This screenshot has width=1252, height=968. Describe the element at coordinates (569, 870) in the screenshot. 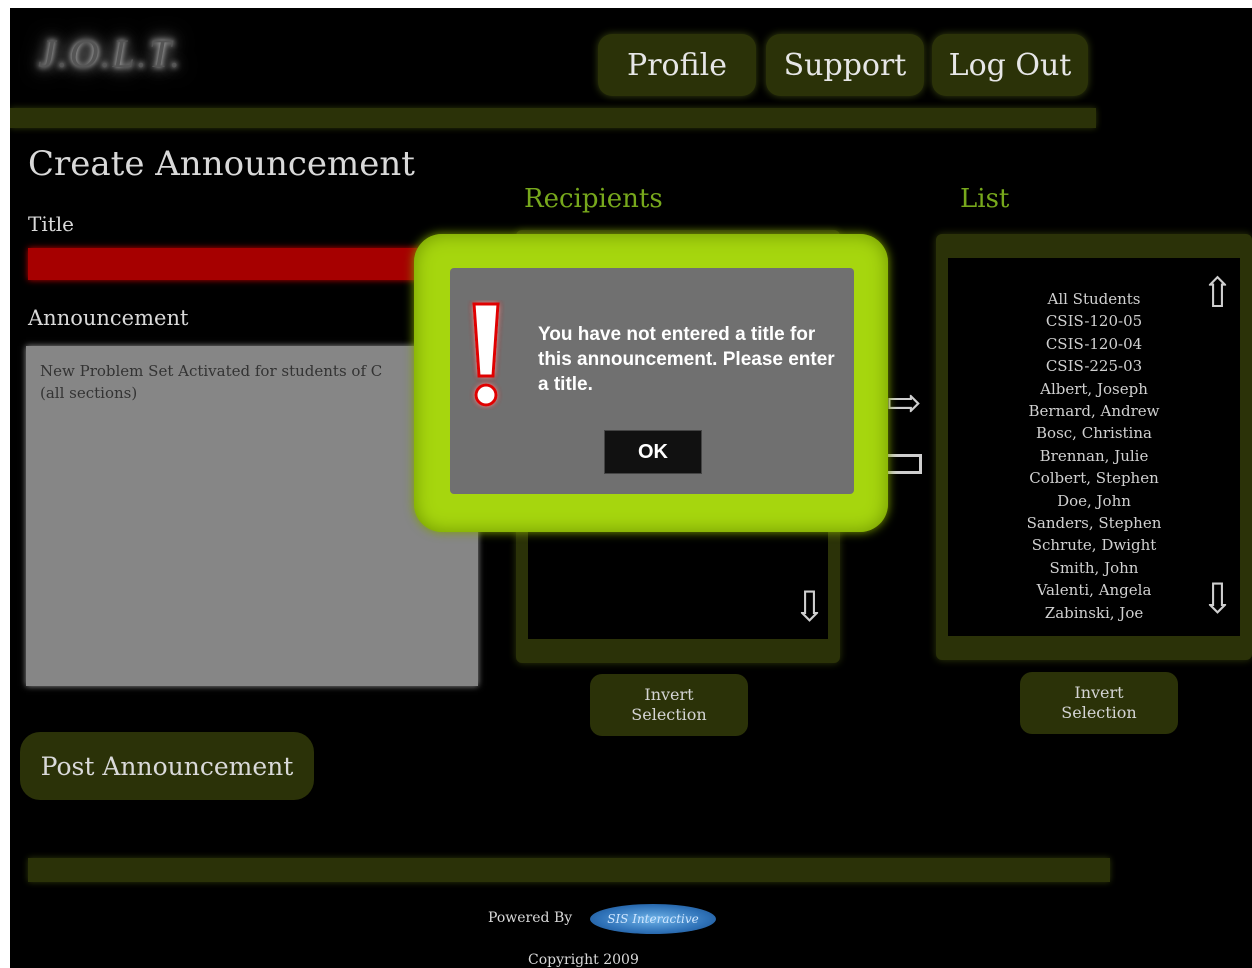

I see `footer-divider` at that location.